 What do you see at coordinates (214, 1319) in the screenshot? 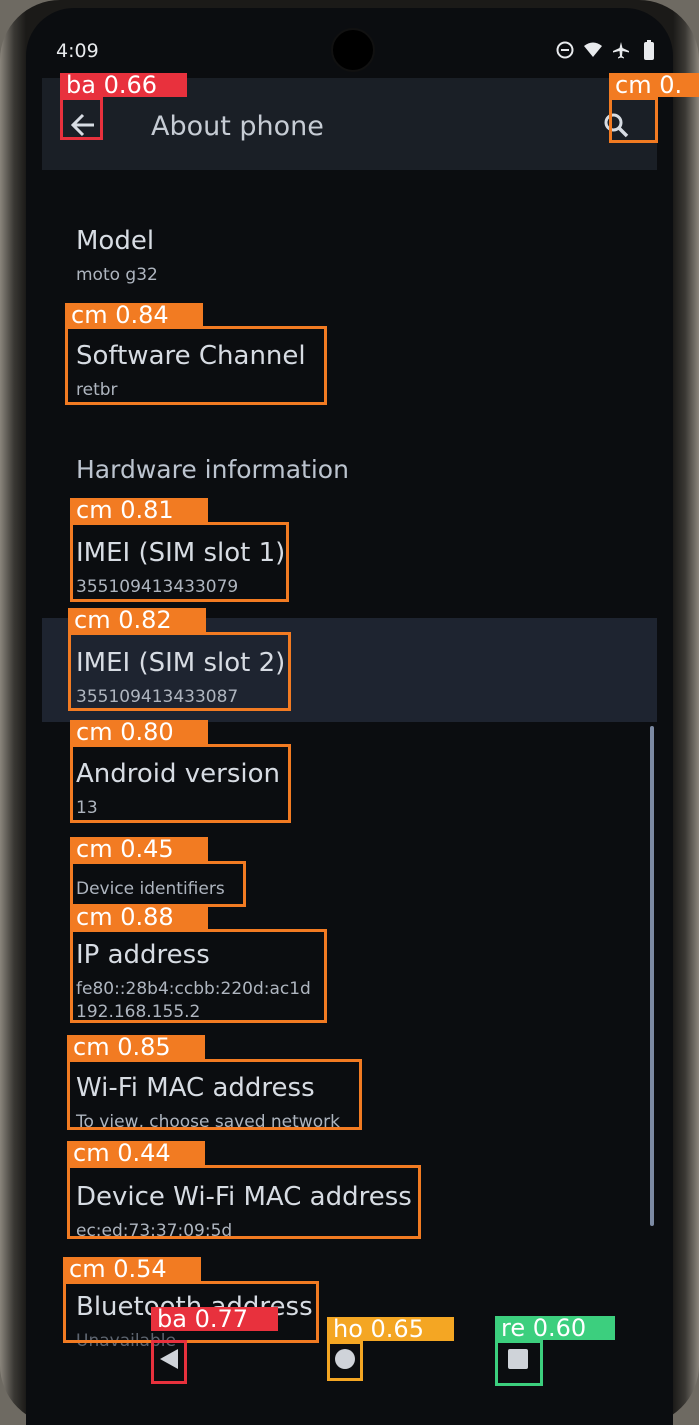
I see `detection-tag-nav-back: ba 0.77` at bounding box center [214, 1319].